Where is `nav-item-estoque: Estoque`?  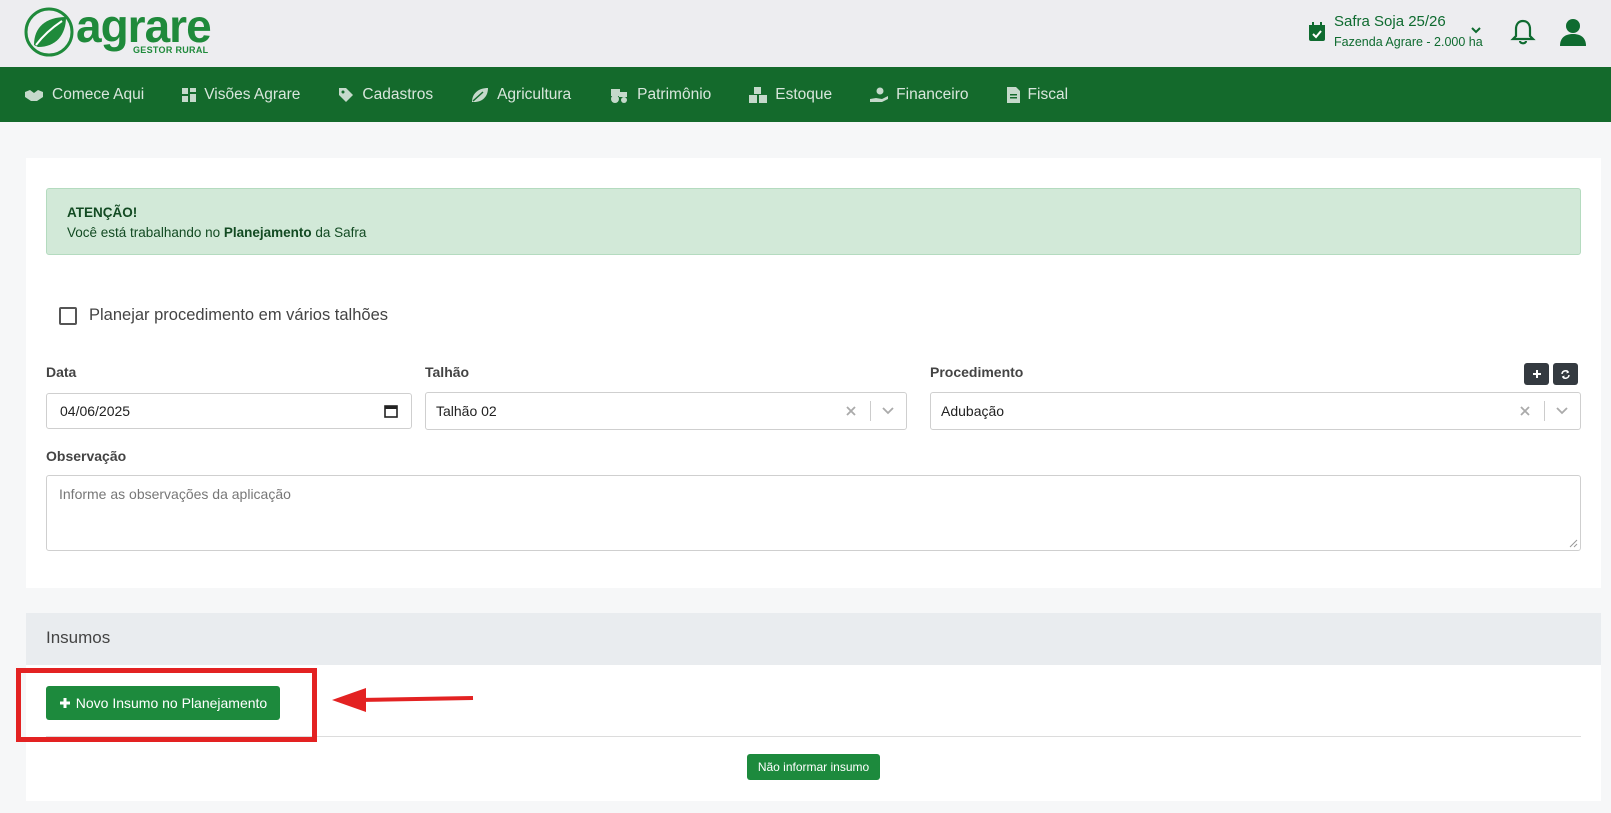
nav-item-estoque: Estoque is located at coordinates (790, 95).